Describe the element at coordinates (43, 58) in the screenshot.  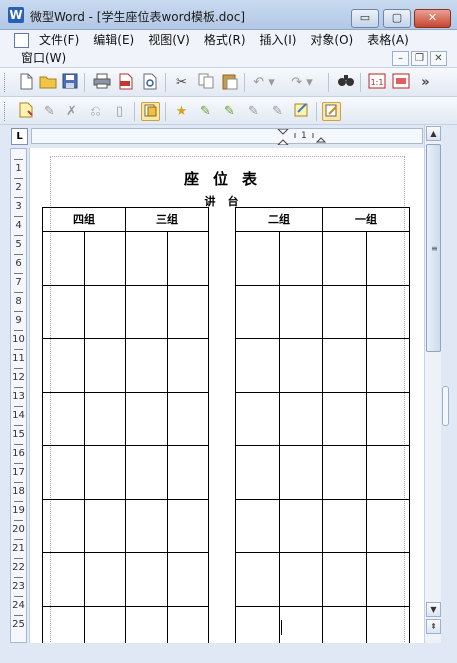
I see `menu-window: 窗口(W)` at that location.